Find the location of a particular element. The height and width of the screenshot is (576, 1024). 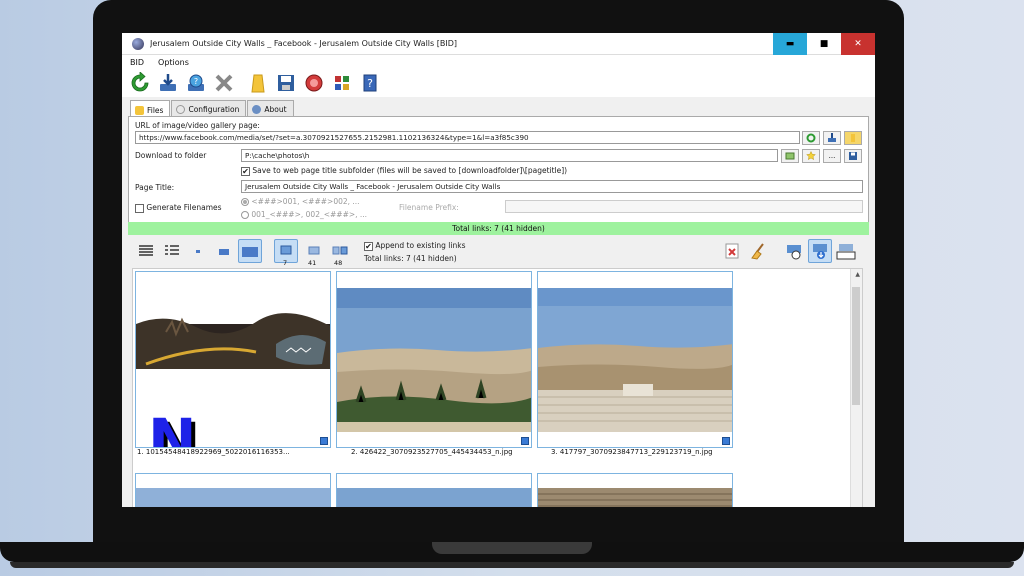

total-links-bar: Total links: 7 (41 hidden) is located at coordinates (498, 228).